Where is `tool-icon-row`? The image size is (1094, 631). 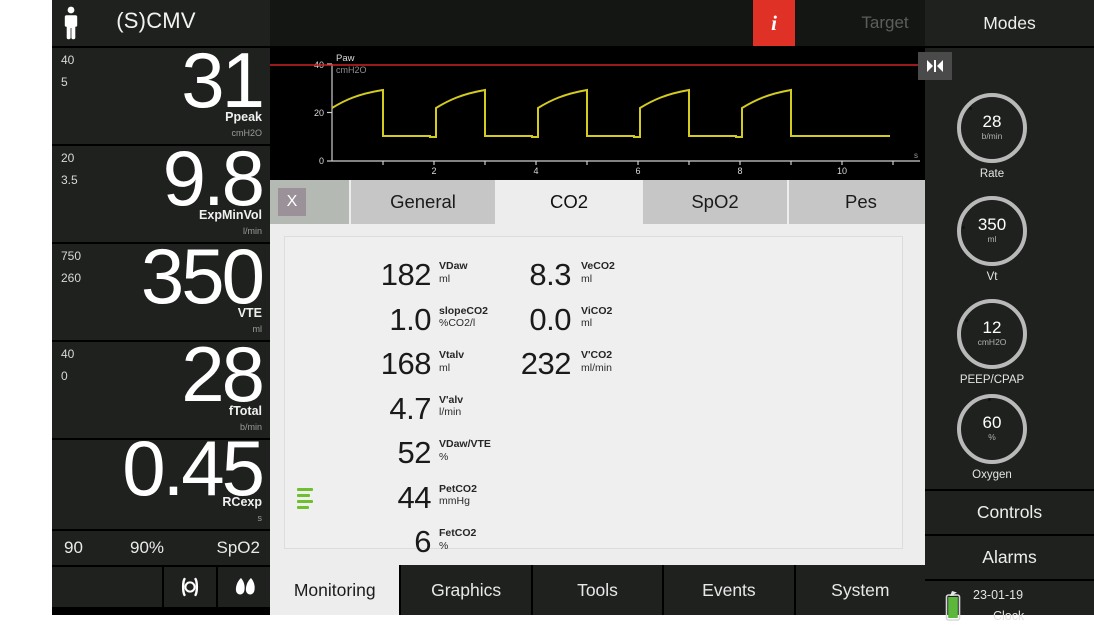
tool-icon-row is located at coordinates (161, 587).